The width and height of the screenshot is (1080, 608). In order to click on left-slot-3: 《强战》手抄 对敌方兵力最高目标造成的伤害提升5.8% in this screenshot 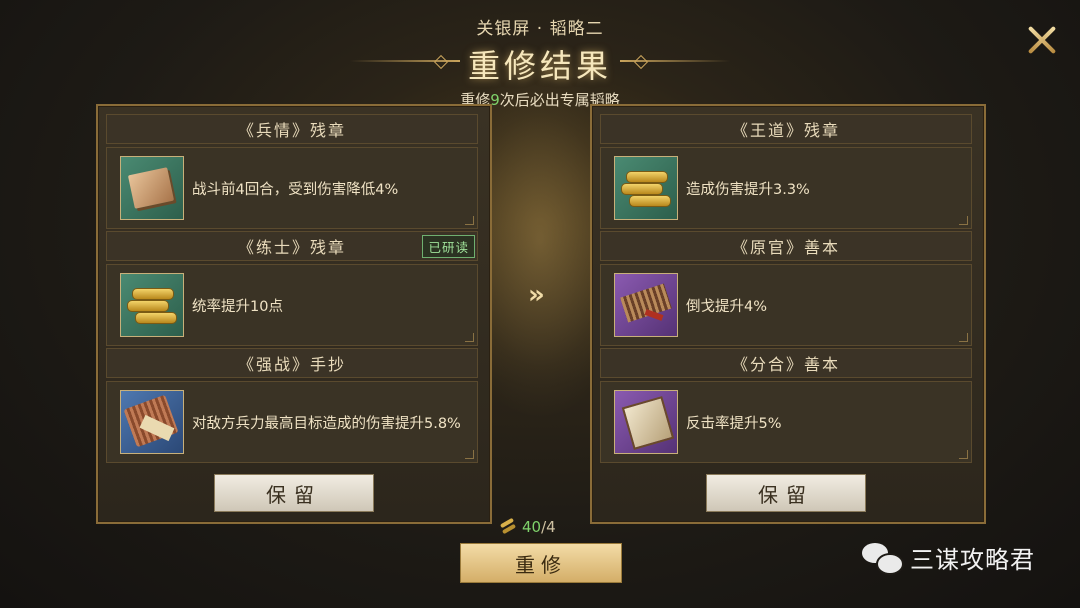, I will do `click(292, 405)`.